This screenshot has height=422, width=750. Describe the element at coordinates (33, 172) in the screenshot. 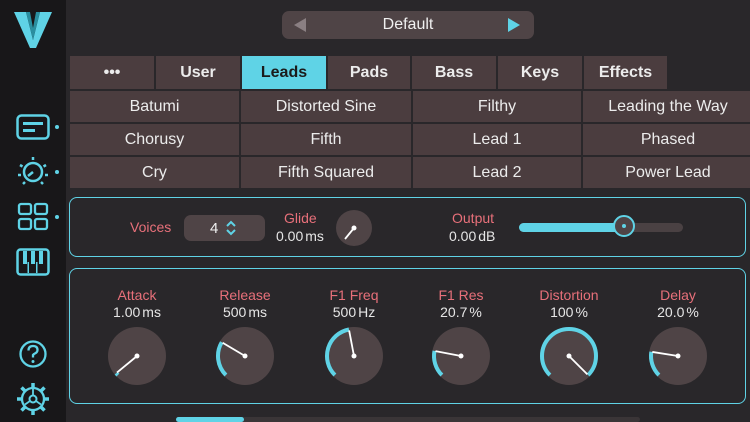

I see `knob-mode-icon` at that location.